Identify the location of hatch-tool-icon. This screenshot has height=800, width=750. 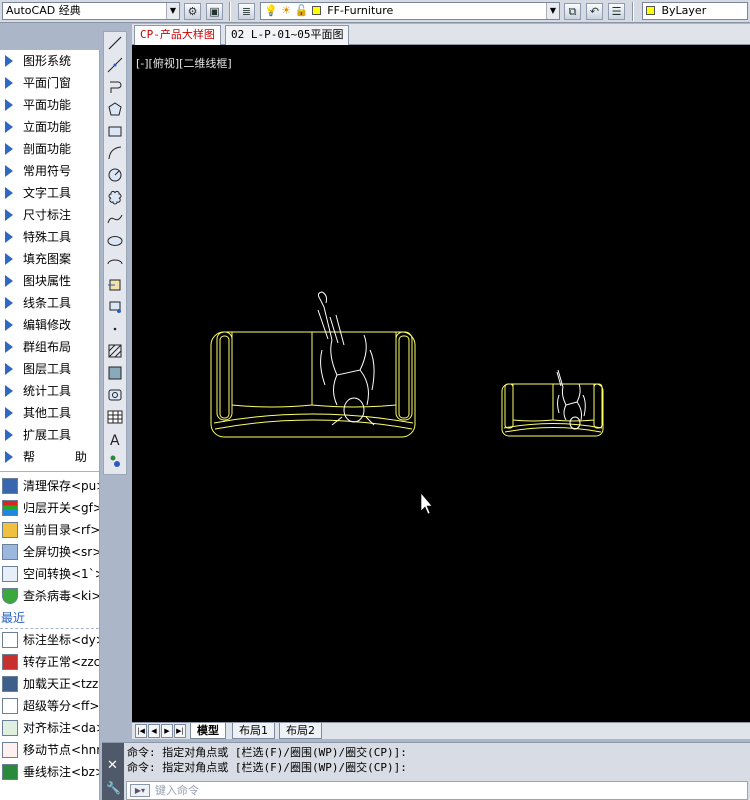
(115, 351).